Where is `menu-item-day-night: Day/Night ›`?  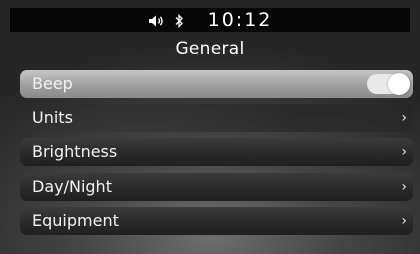
menu-item-day-night: Day/Night › is located at coordinates (216, 187).